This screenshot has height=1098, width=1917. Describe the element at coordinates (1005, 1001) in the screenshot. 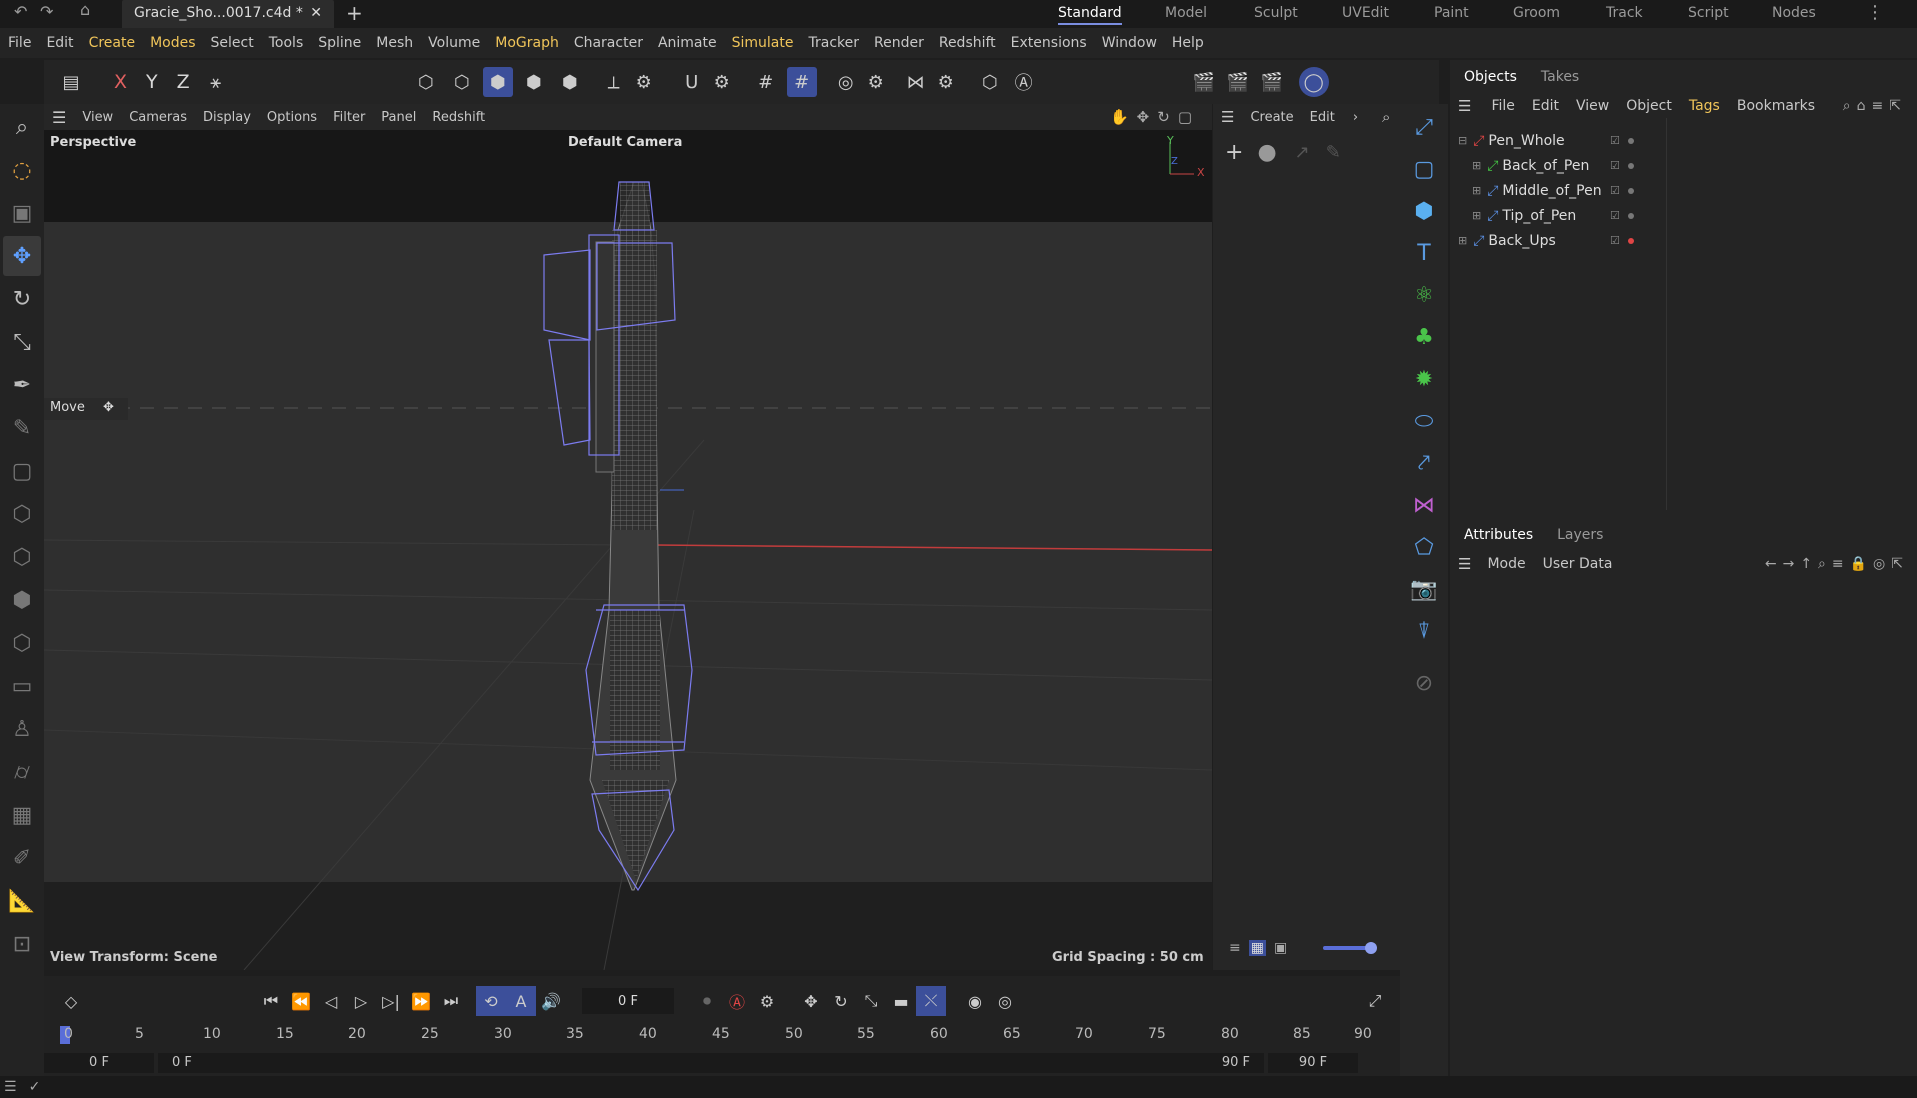

I see `motion-clip-icon: ◎` at that location.